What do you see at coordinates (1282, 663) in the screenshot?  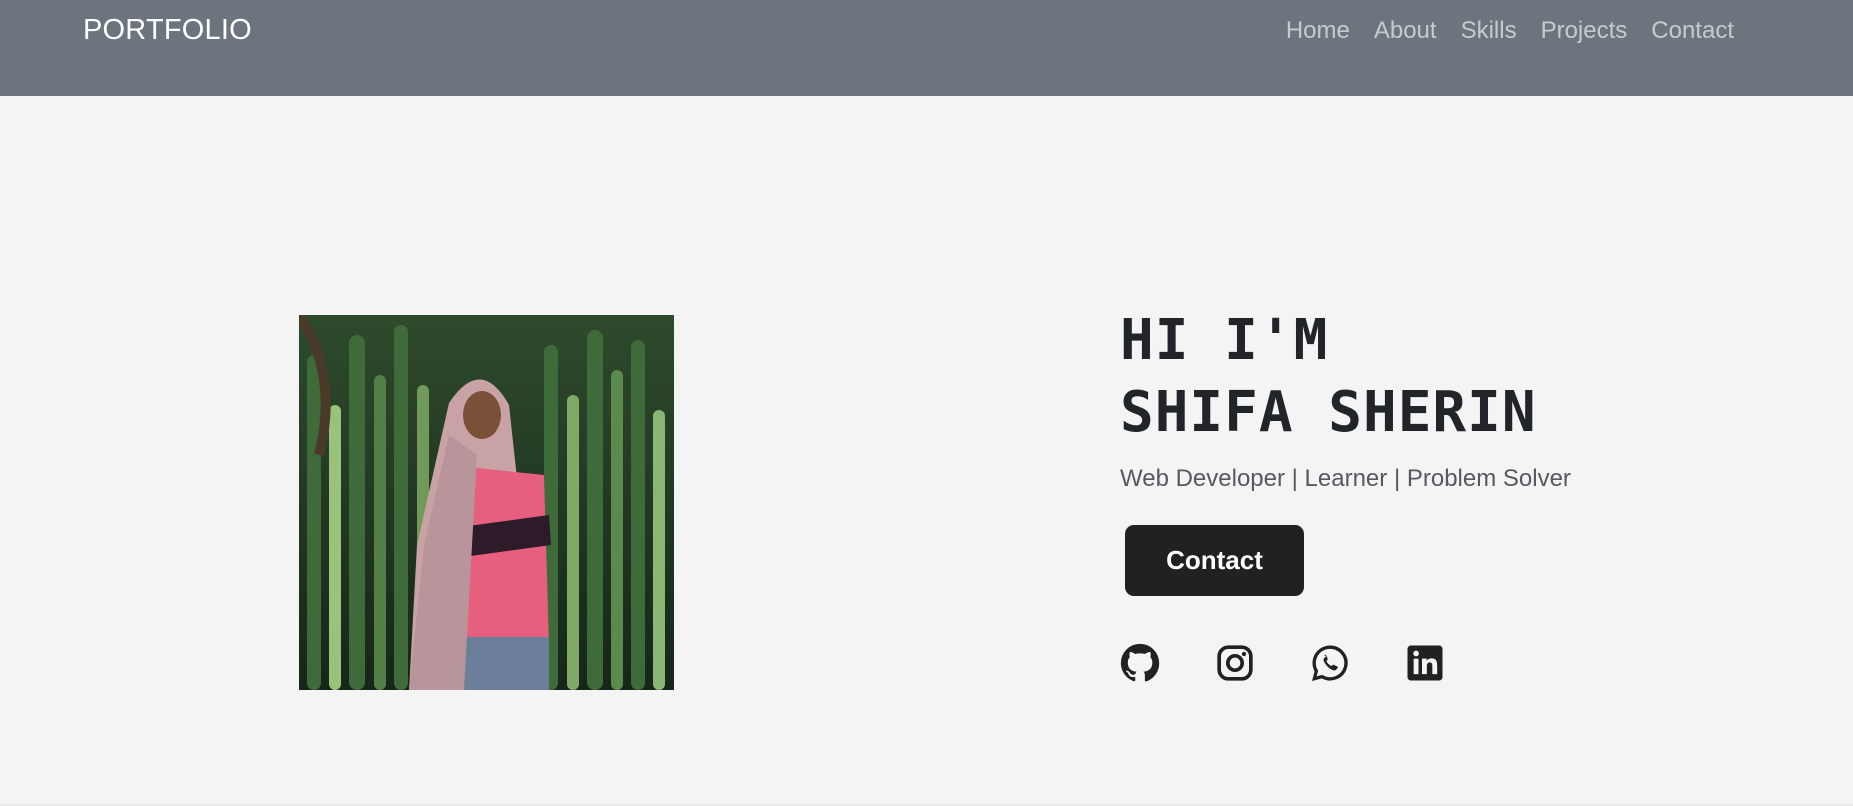 I see `social-links` at bounding box center [1282, 663].